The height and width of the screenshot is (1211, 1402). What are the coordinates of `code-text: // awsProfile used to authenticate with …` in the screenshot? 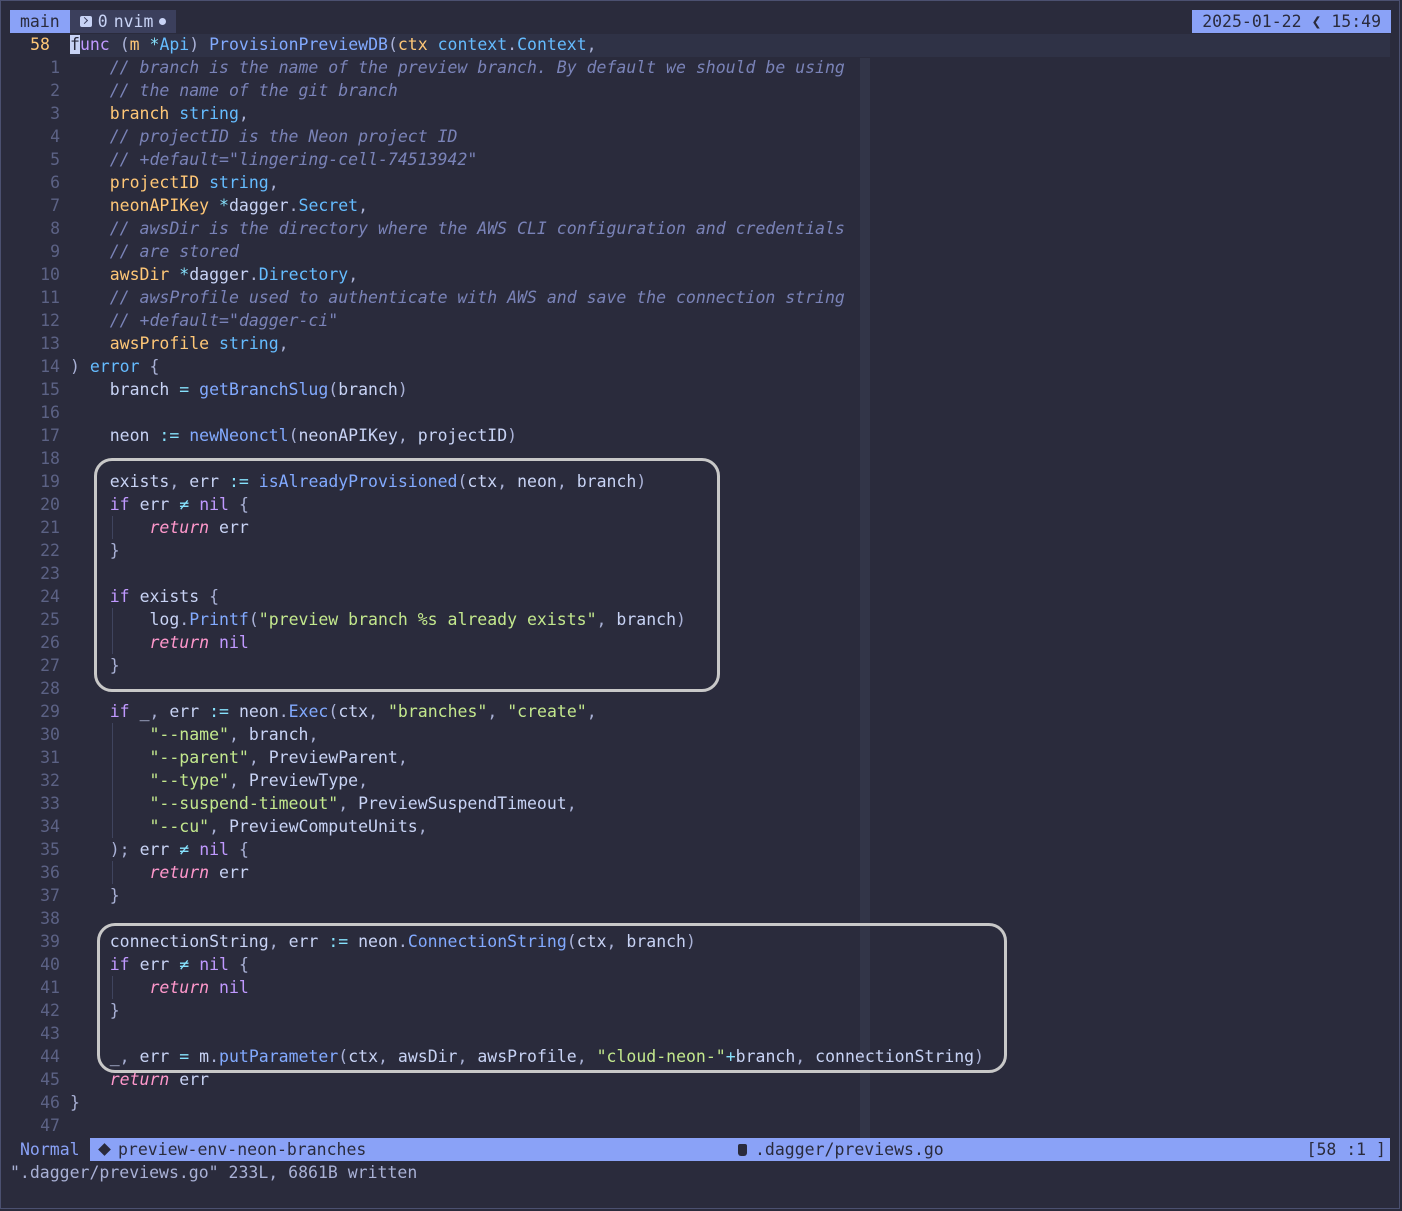 It's located at (457, 297).